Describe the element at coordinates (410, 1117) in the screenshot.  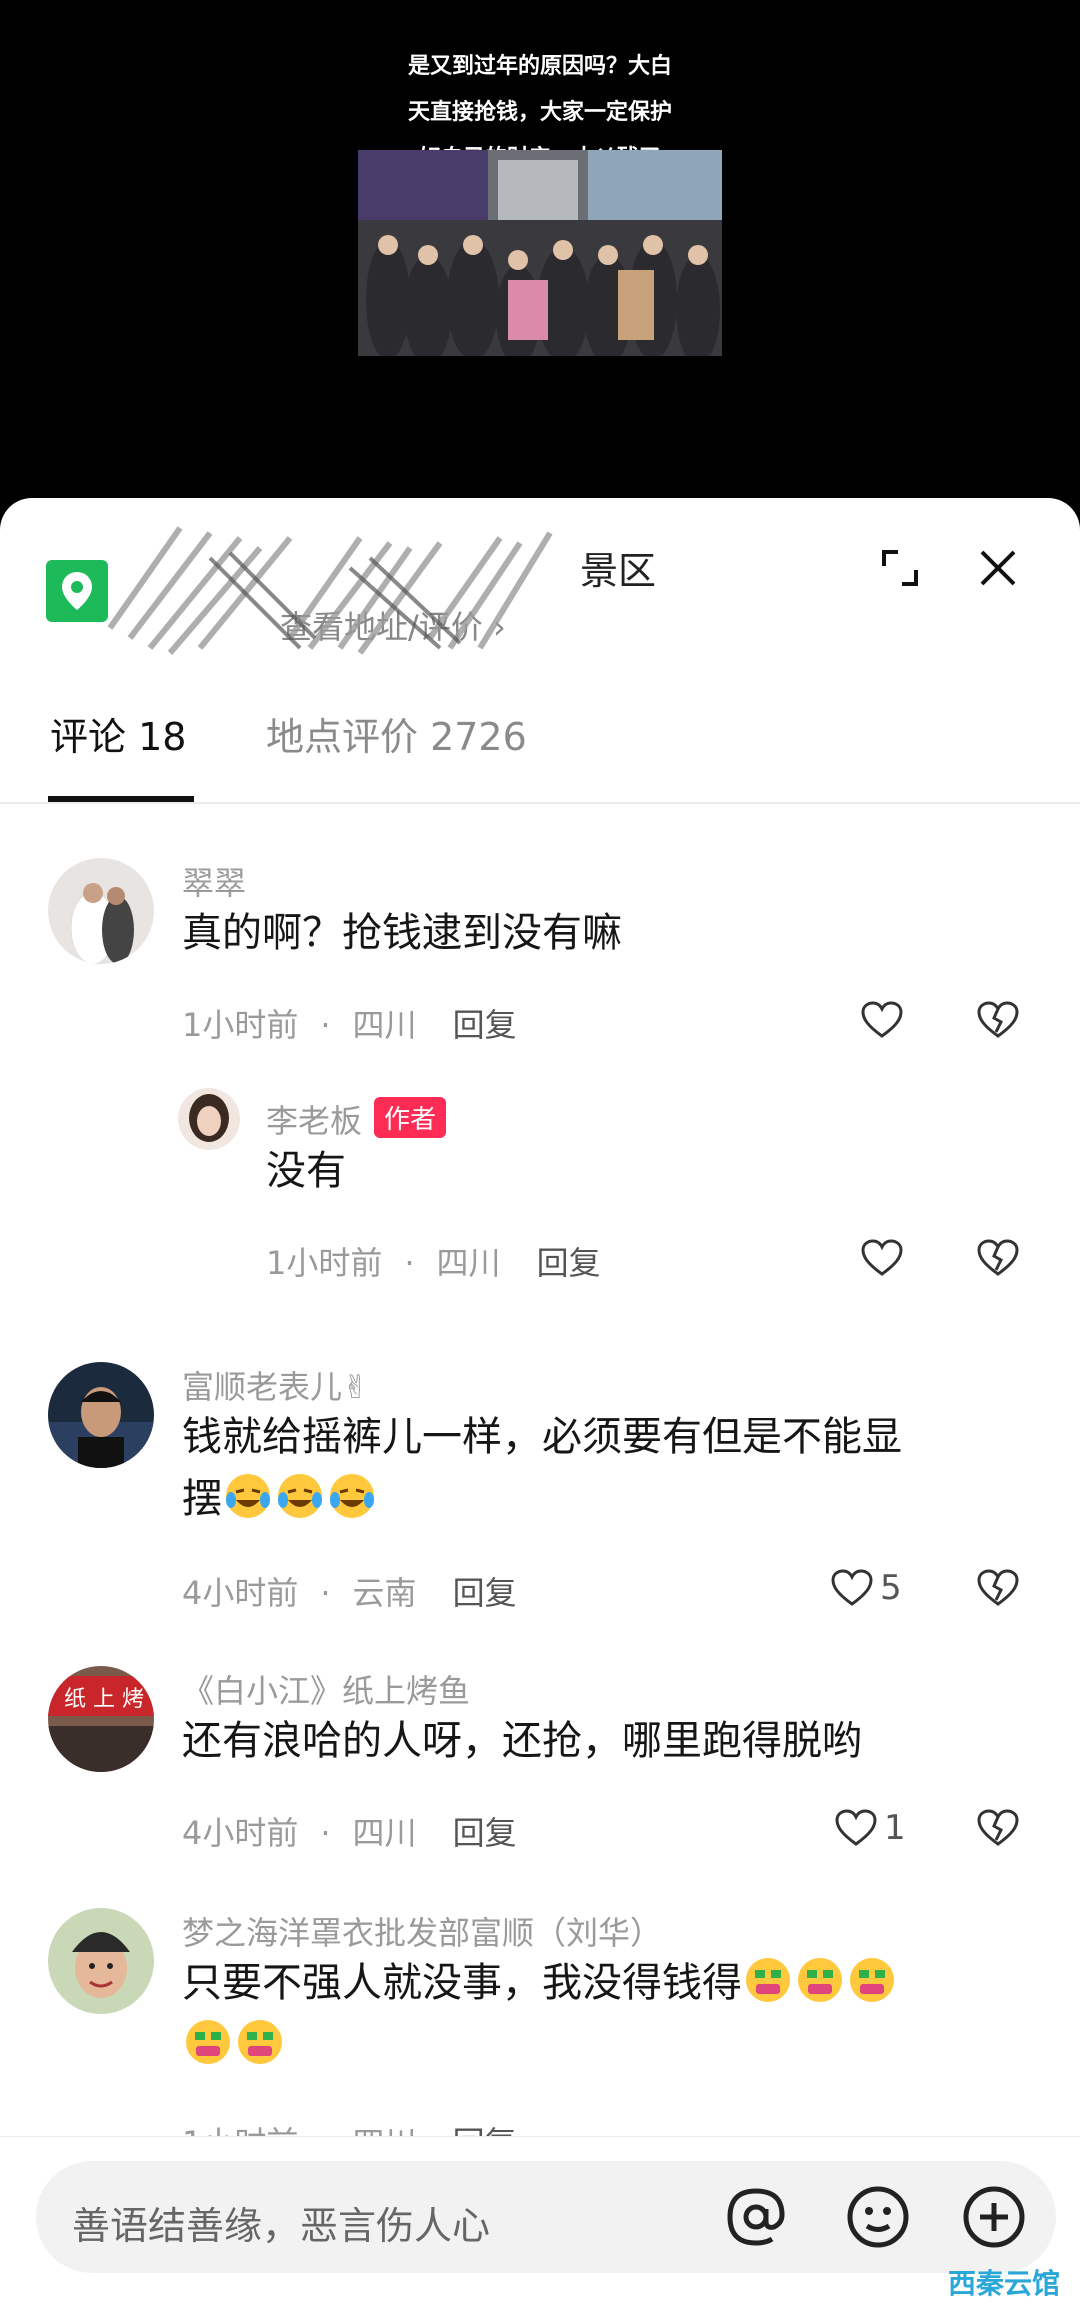
I see `author-badge: 作者` at that location.